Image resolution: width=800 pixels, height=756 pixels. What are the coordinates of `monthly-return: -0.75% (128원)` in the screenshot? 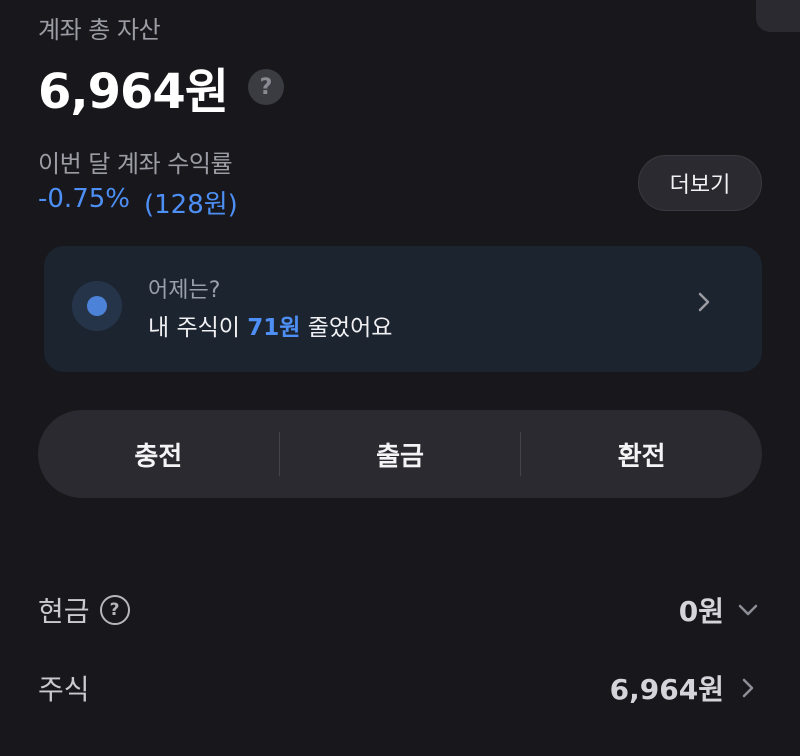 It's located at (138, 202).